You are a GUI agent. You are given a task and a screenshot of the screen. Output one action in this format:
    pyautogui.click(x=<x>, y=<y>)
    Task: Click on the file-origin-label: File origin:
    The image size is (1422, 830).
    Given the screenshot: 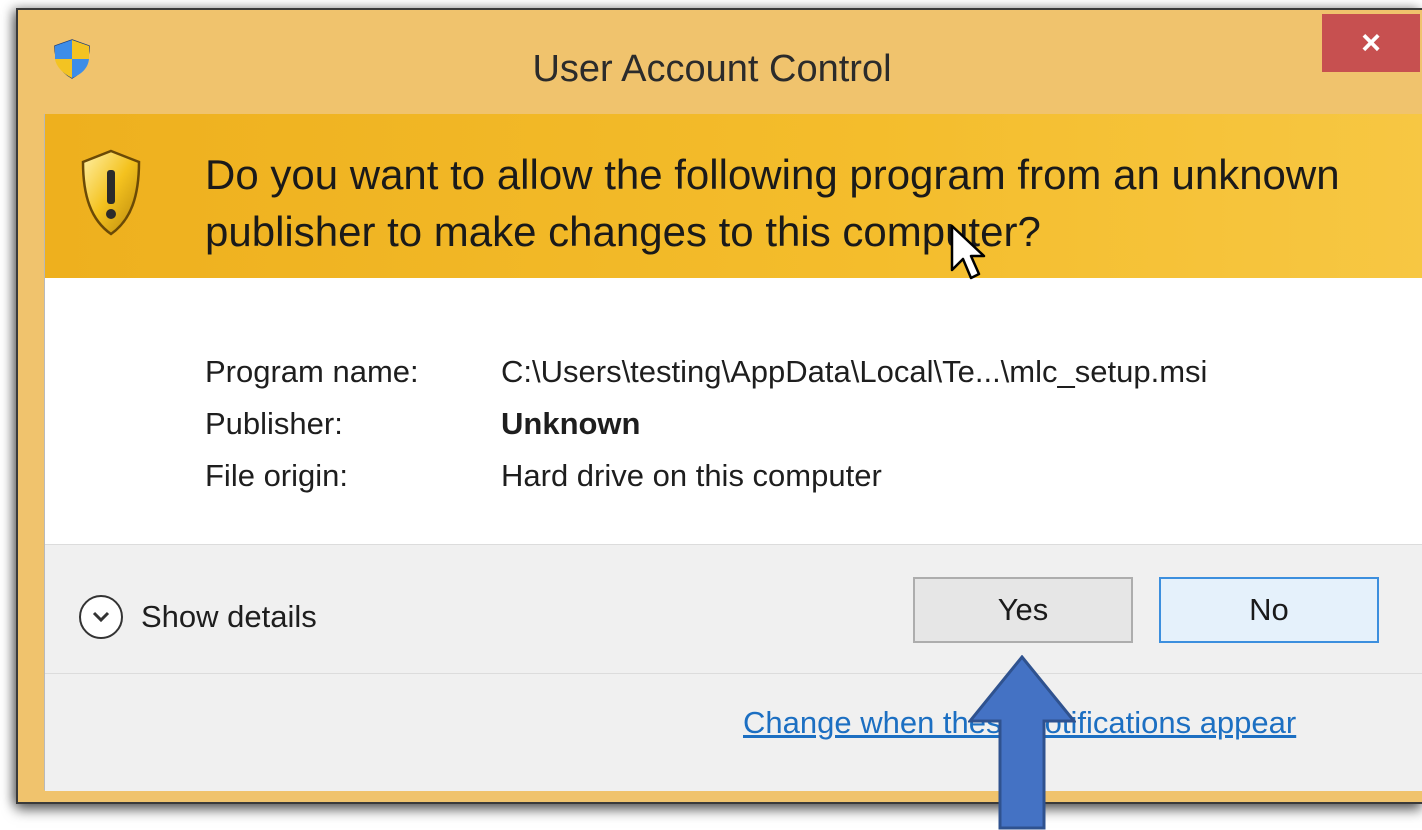 What is the action you would take?
    pyautogui.click(x=276, y=475)
    